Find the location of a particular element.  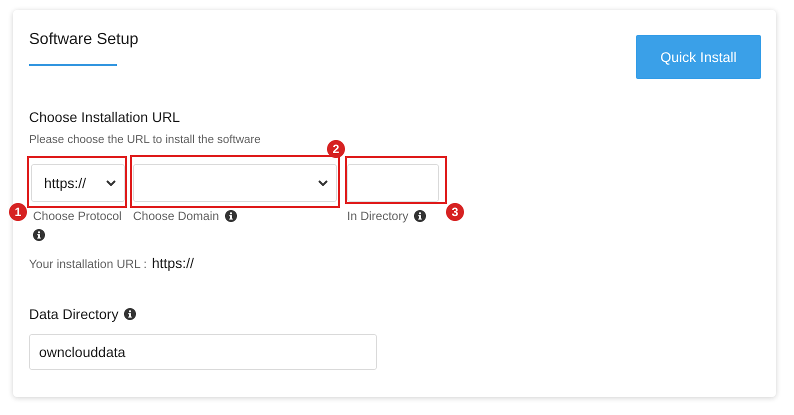

url-label: Your installation URL : is located at coordinates (88, 264).